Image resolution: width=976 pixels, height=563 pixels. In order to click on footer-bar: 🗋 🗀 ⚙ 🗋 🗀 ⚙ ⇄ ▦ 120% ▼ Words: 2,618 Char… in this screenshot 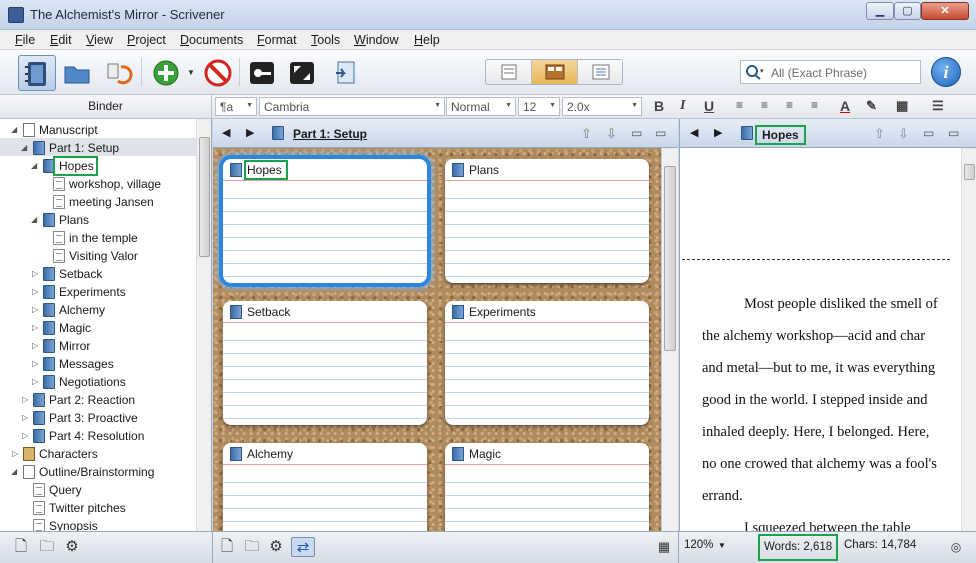, I will do `click(488, 547)`.